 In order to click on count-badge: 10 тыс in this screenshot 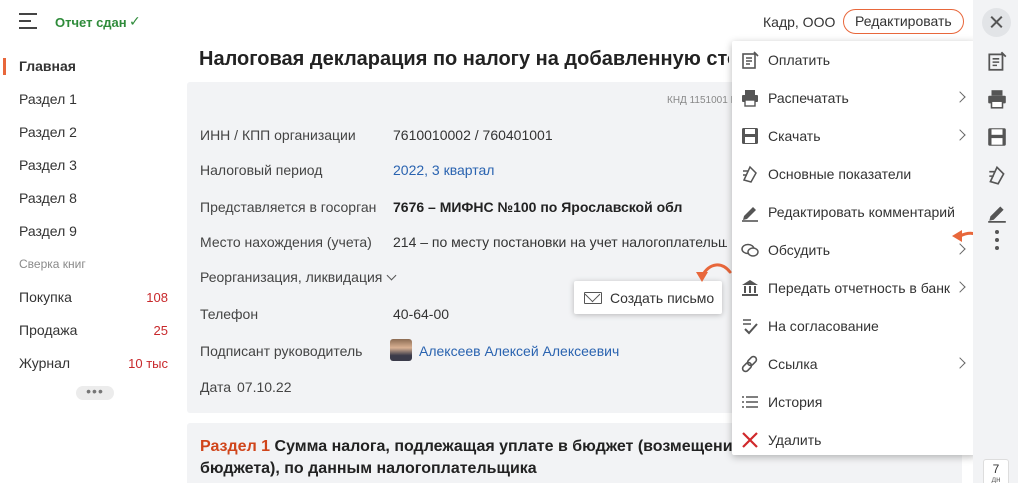, I will do `click(148, 363)`.